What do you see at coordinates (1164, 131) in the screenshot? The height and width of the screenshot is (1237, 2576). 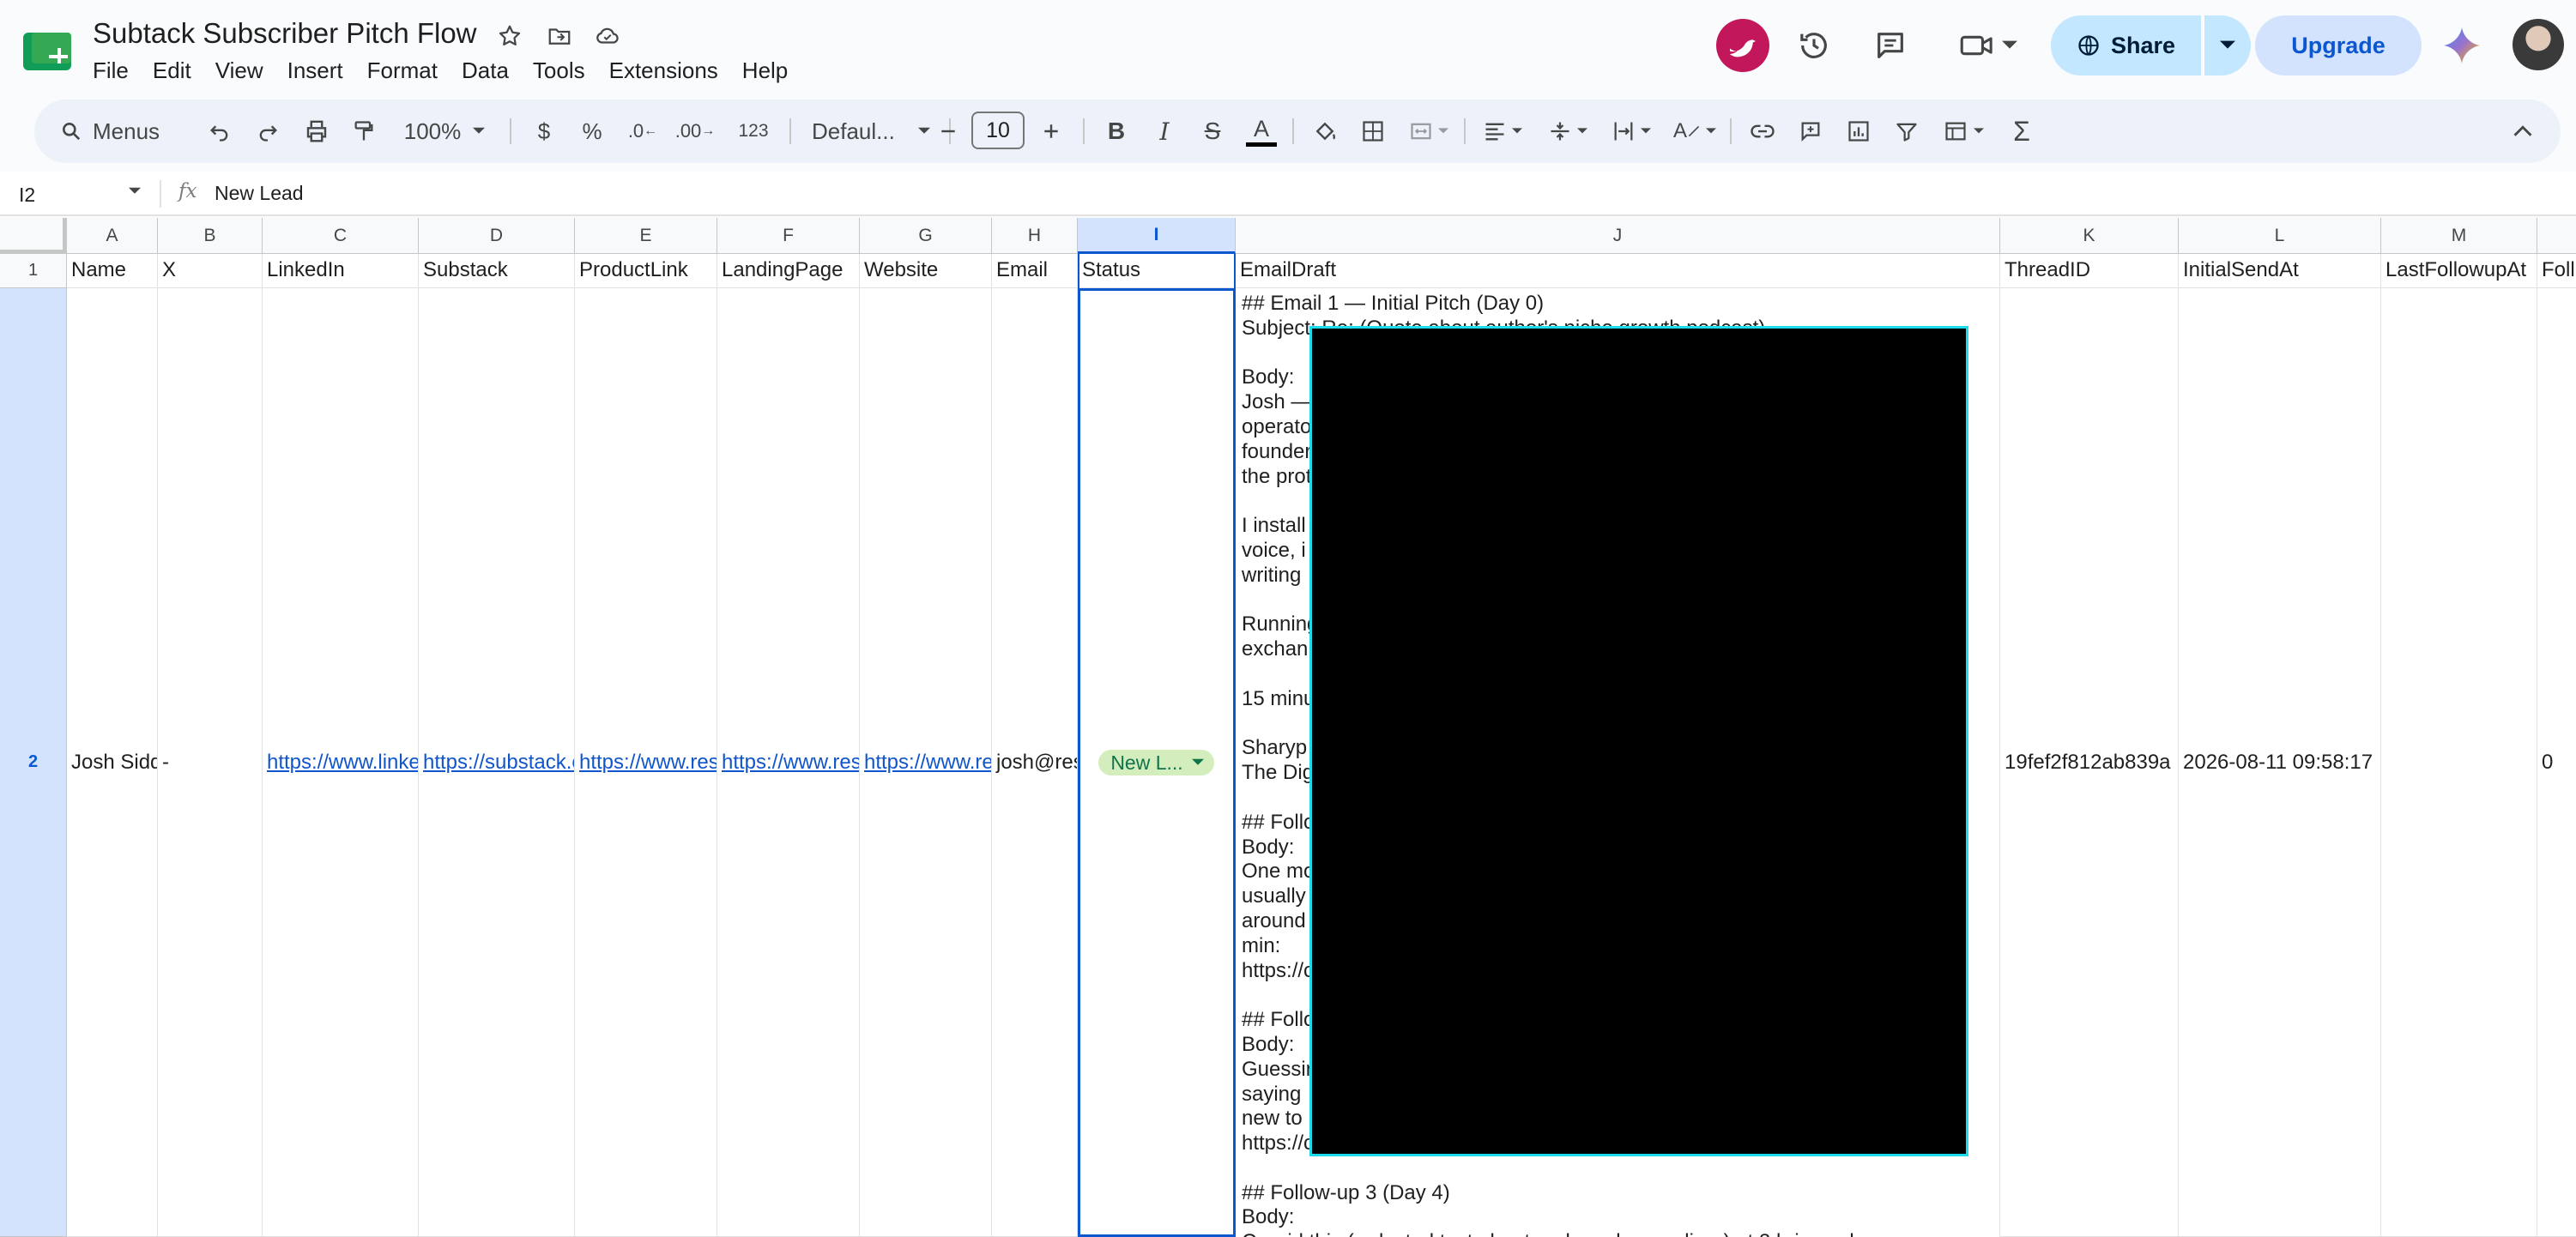 I see `italic-icon: I` at bounding box center [1164, 131].